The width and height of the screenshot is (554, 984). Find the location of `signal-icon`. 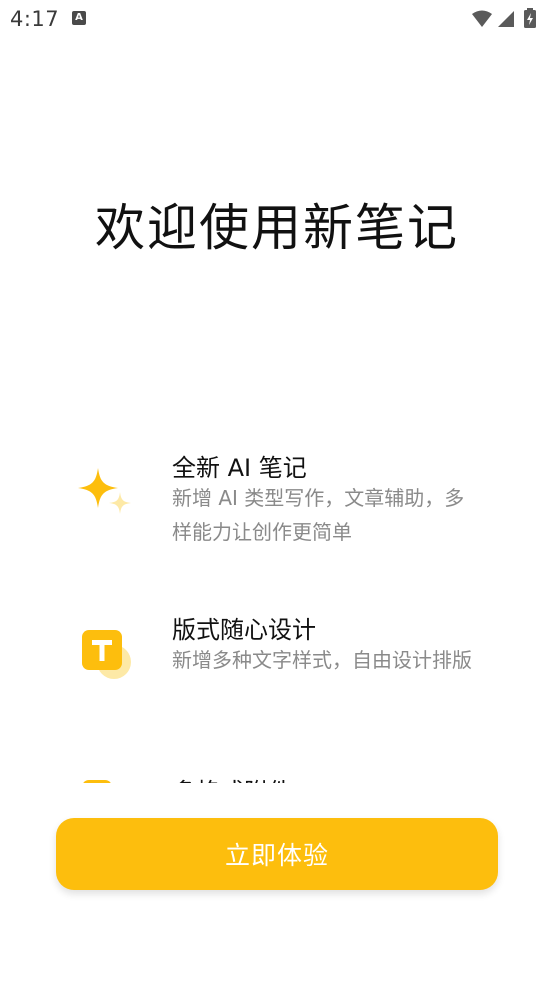

signal-icon is located at coordinates (506, 19).